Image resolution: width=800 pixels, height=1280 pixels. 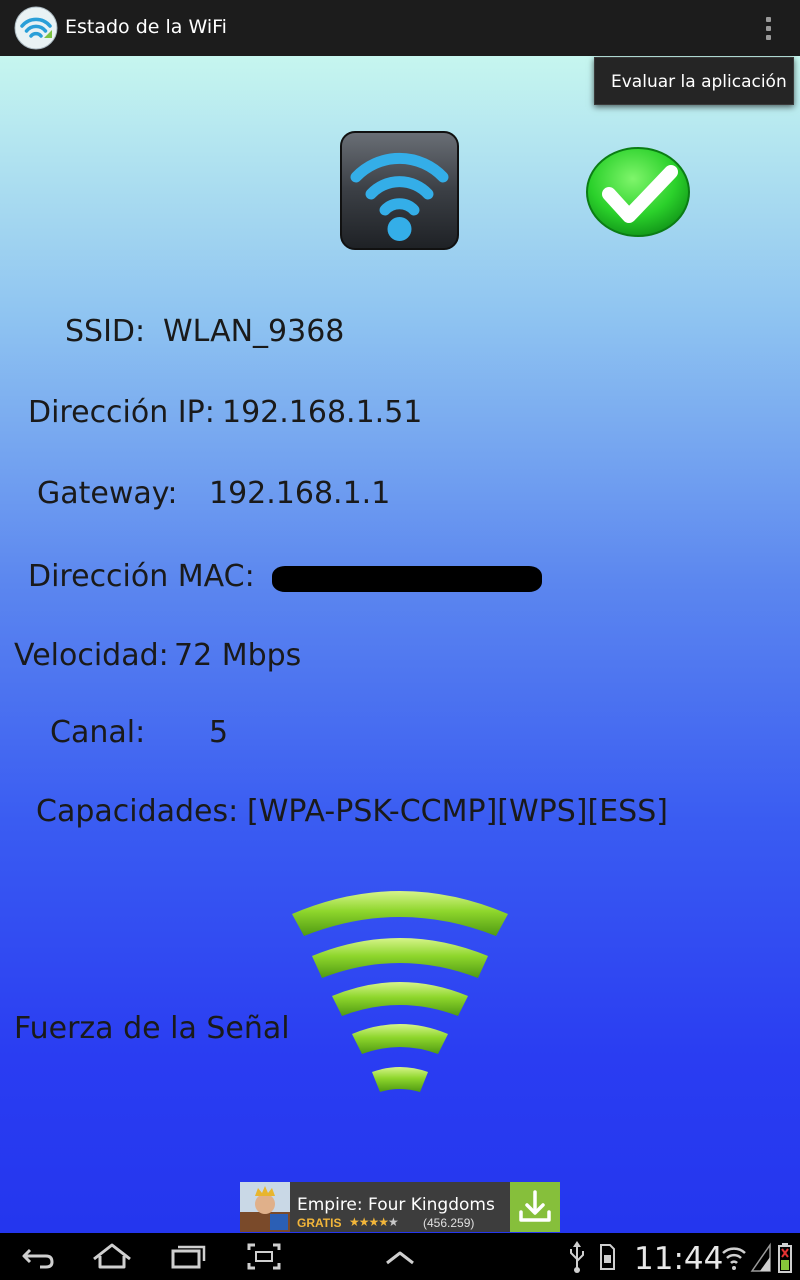 I want to click on ip-label: Dirección IP:, so click(x=121, y=412).